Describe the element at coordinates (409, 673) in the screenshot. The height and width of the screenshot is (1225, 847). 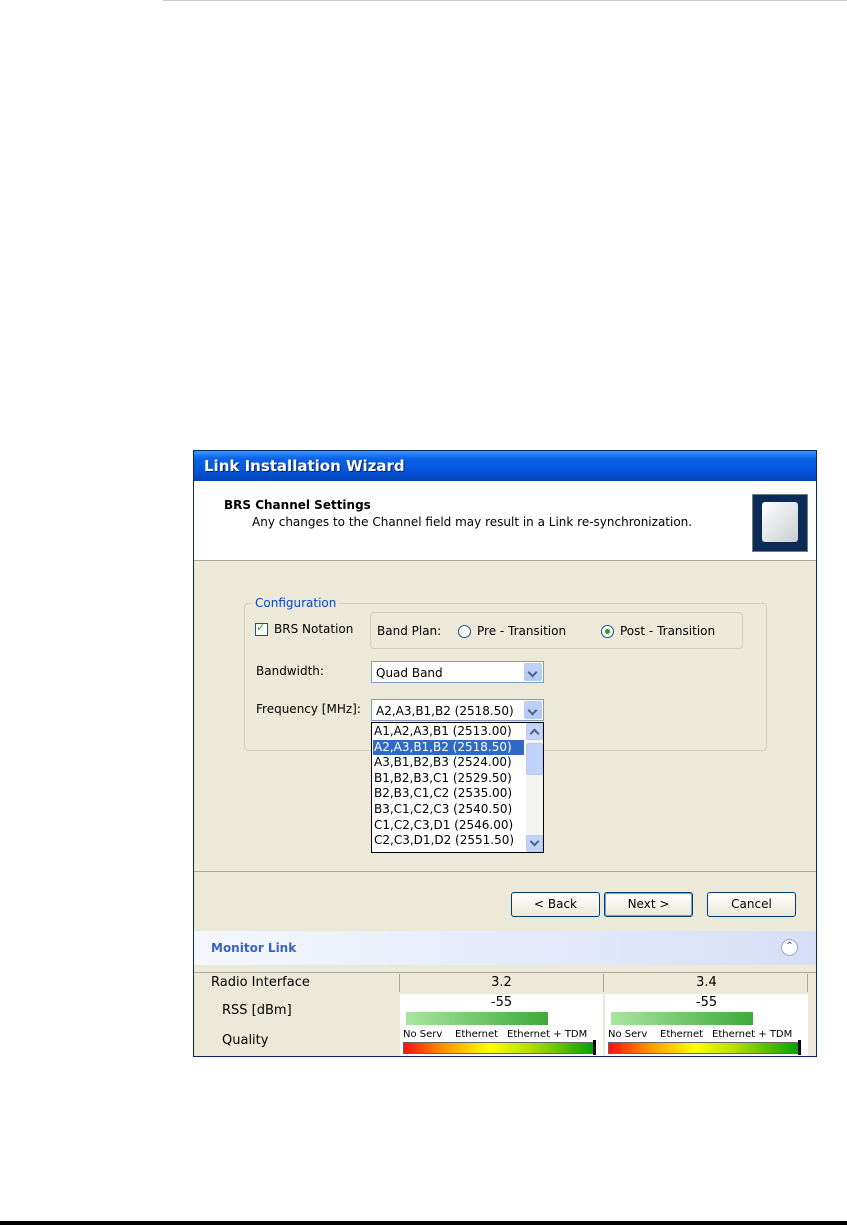
I see `bandwidth-value: Quad Band` at that location.